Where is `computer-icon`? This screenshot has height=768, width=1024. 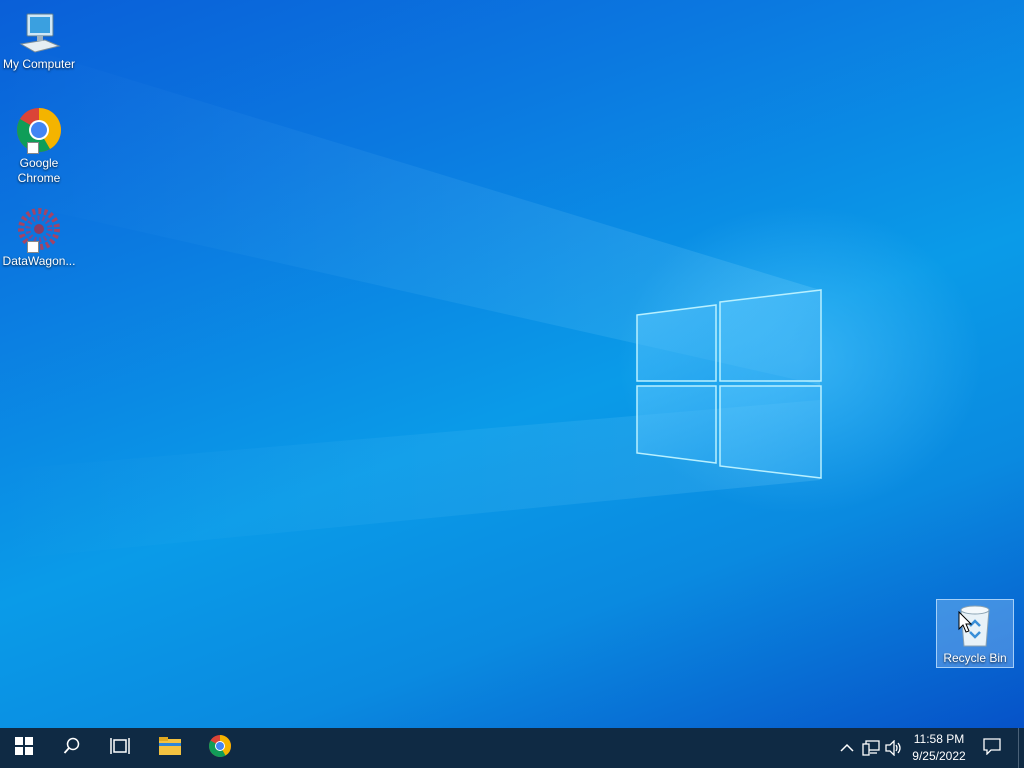
computer-icon is located at coordinates (39, 32).